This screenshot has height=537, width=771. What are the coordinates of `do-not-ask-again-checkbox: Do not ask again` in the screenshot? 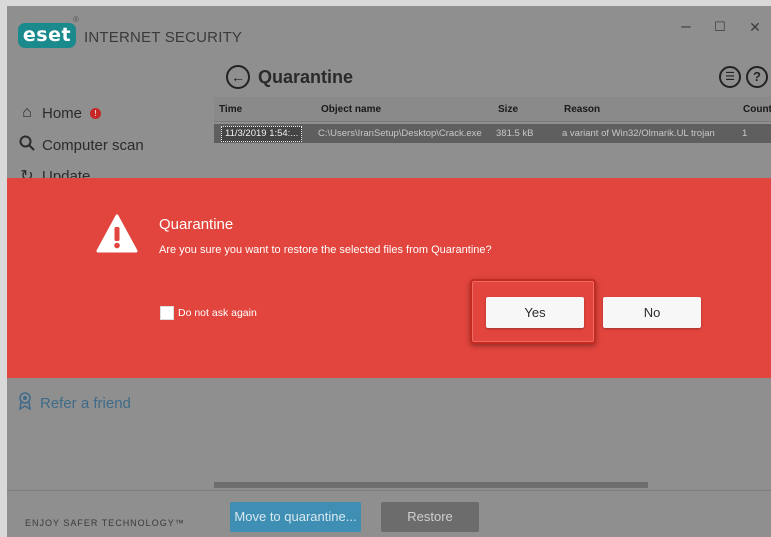 It's located at (208, 313).